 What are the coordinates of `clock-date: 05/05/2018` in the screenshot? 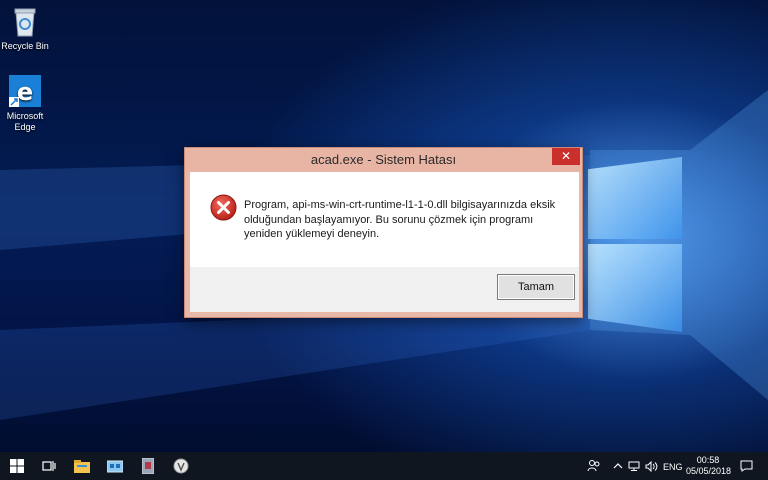 It's located at (709, 471).